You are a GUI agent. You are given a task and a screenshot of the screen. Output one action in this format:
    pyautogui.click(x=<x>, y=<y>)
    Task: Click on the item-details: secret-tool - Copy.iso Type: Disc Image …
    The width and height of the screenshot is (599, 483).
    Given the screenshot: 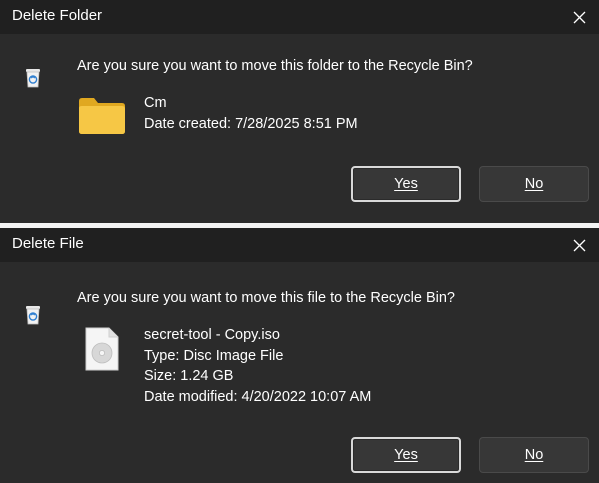 What is the action you would take?
    pyautogui.click(x=257, y=366)
    